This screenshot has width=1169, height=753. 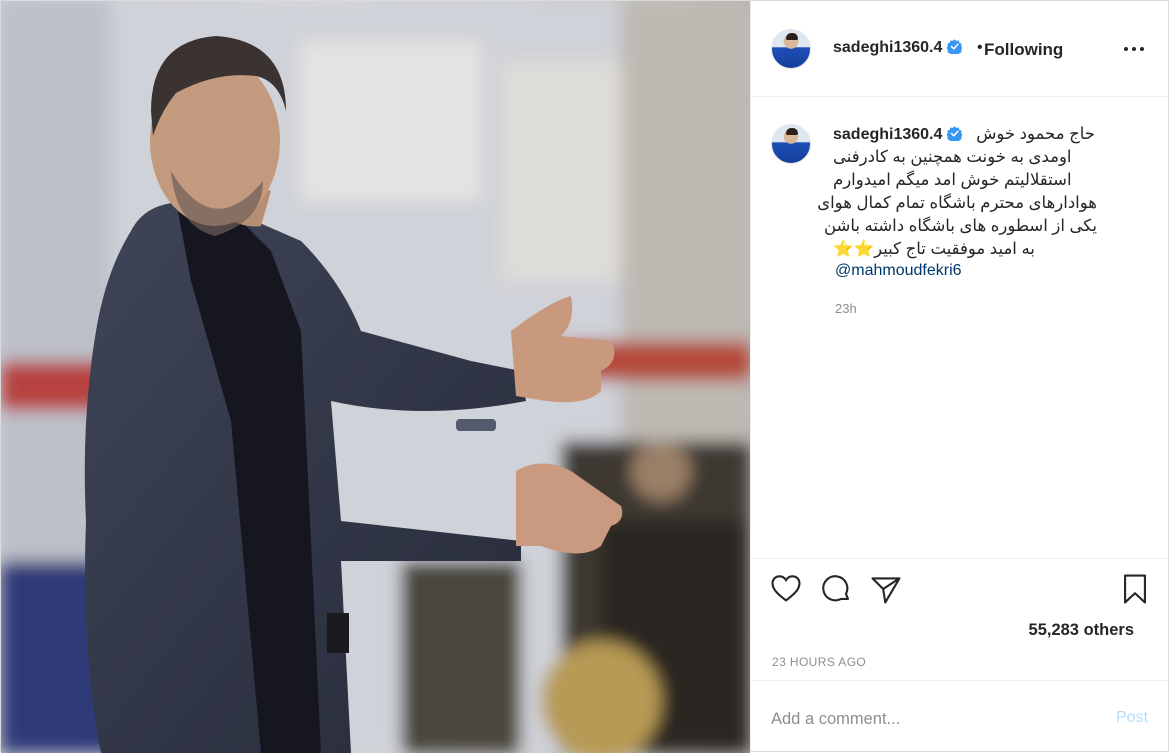 What do you see at coordinates (960, 619) in the screenshot?
I see `post-actions: 55,283 others 23 HOURS AGO` at bounding box center [960, 619].